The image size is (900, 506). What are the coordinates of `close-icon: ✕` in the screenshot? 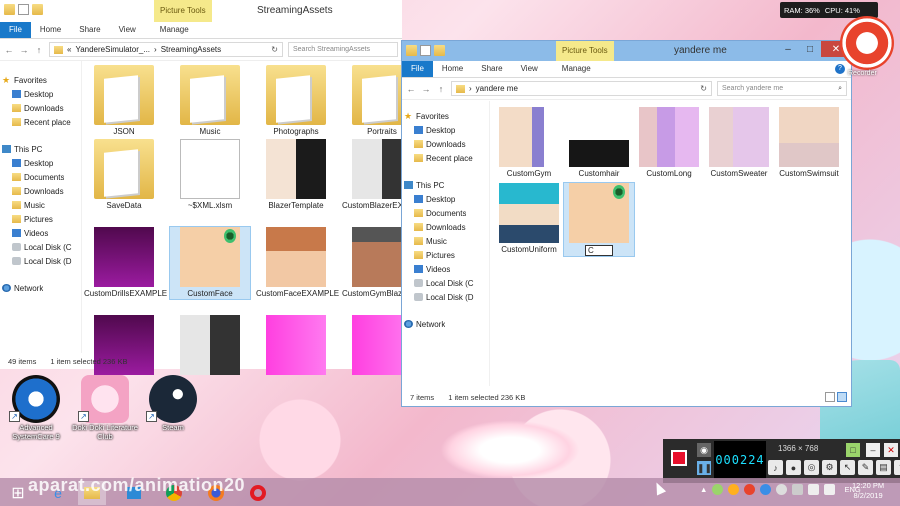 It's located at (891, 450).